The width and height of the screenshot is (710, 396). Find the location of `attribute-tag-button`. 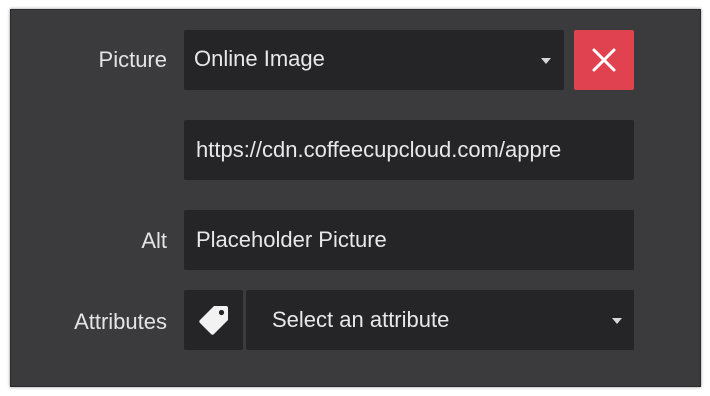

attribute-tag-button is located at coordinates (213, 320).